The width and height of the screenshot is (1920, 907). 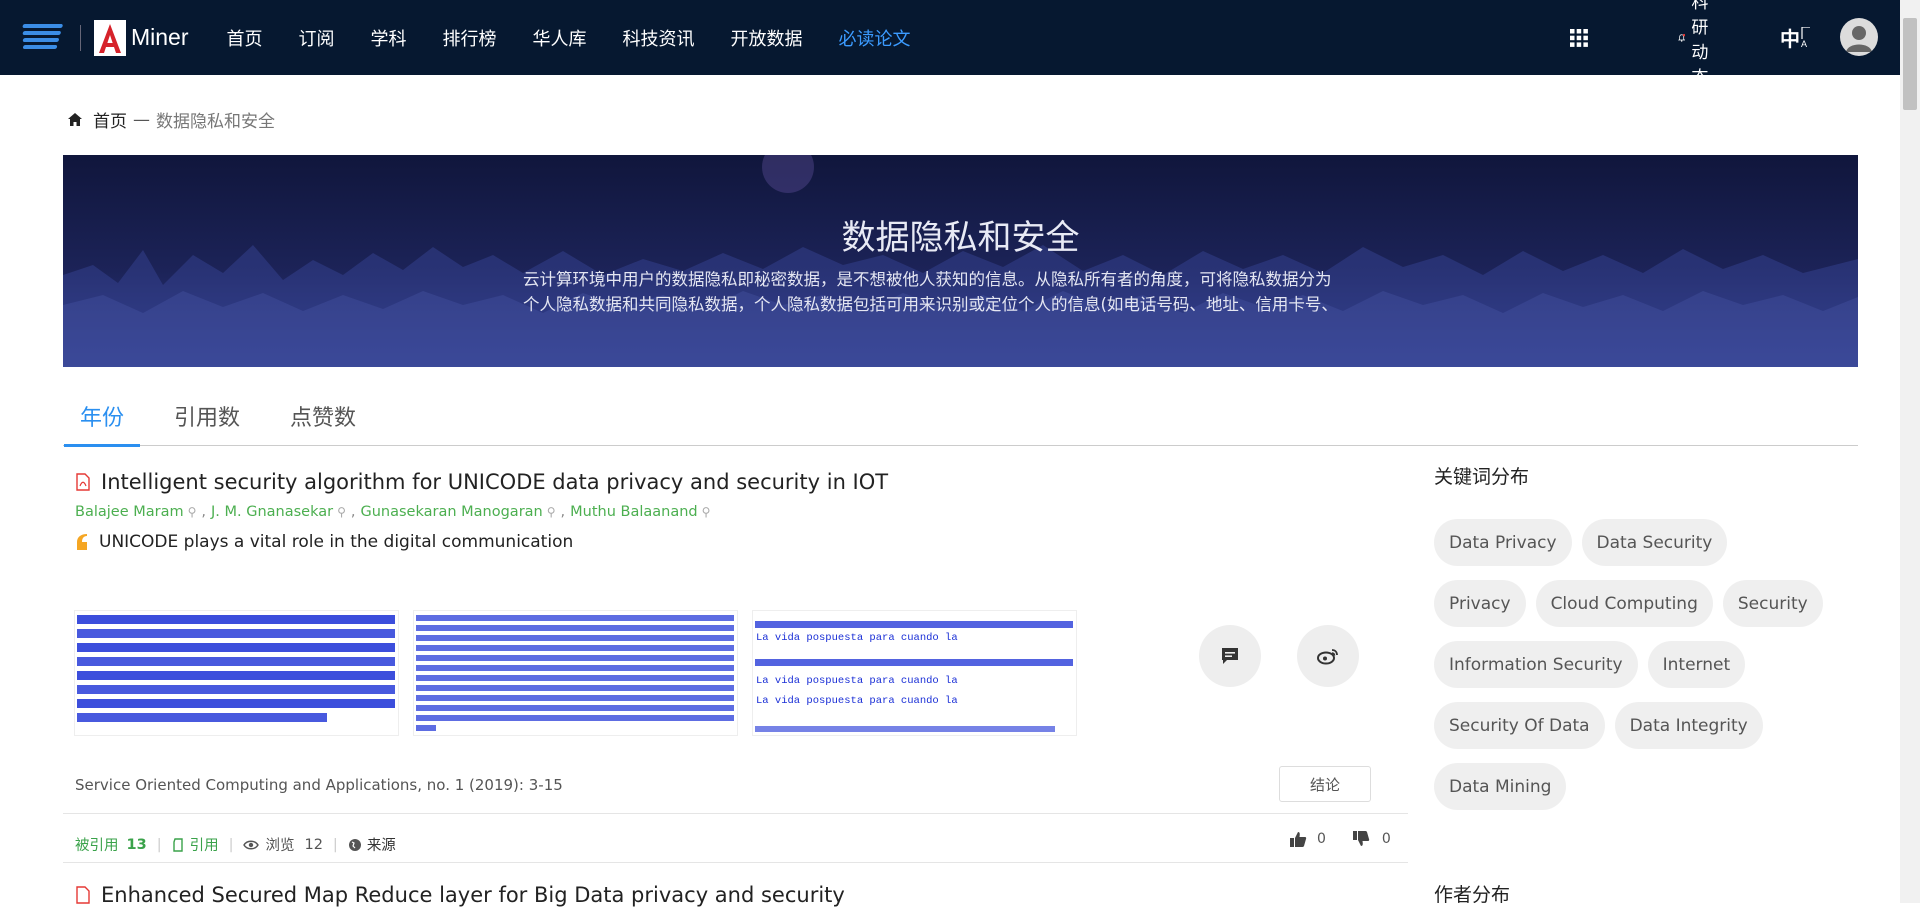 What do you see at coordinates (42, 36) in the screenshot?
I see `aminer-logo-icon` at bounding box center [42, 36].